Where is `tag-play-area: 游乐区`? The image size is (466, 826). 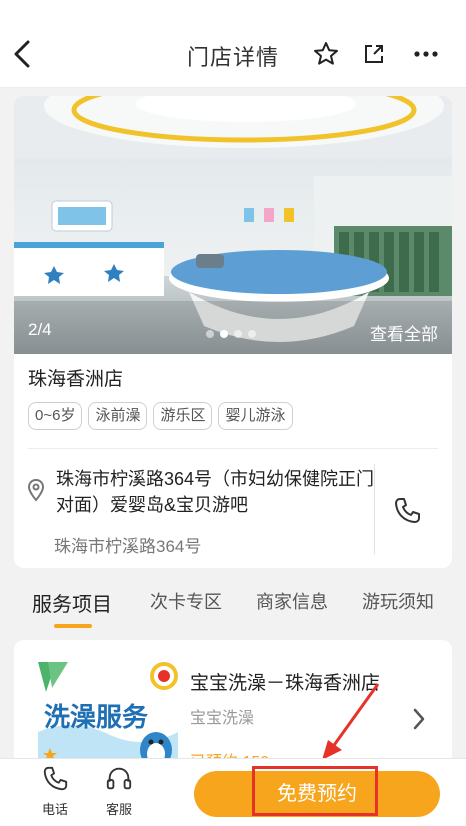 tag-play-area: 游乐区 is located at coordinates (183, 416).